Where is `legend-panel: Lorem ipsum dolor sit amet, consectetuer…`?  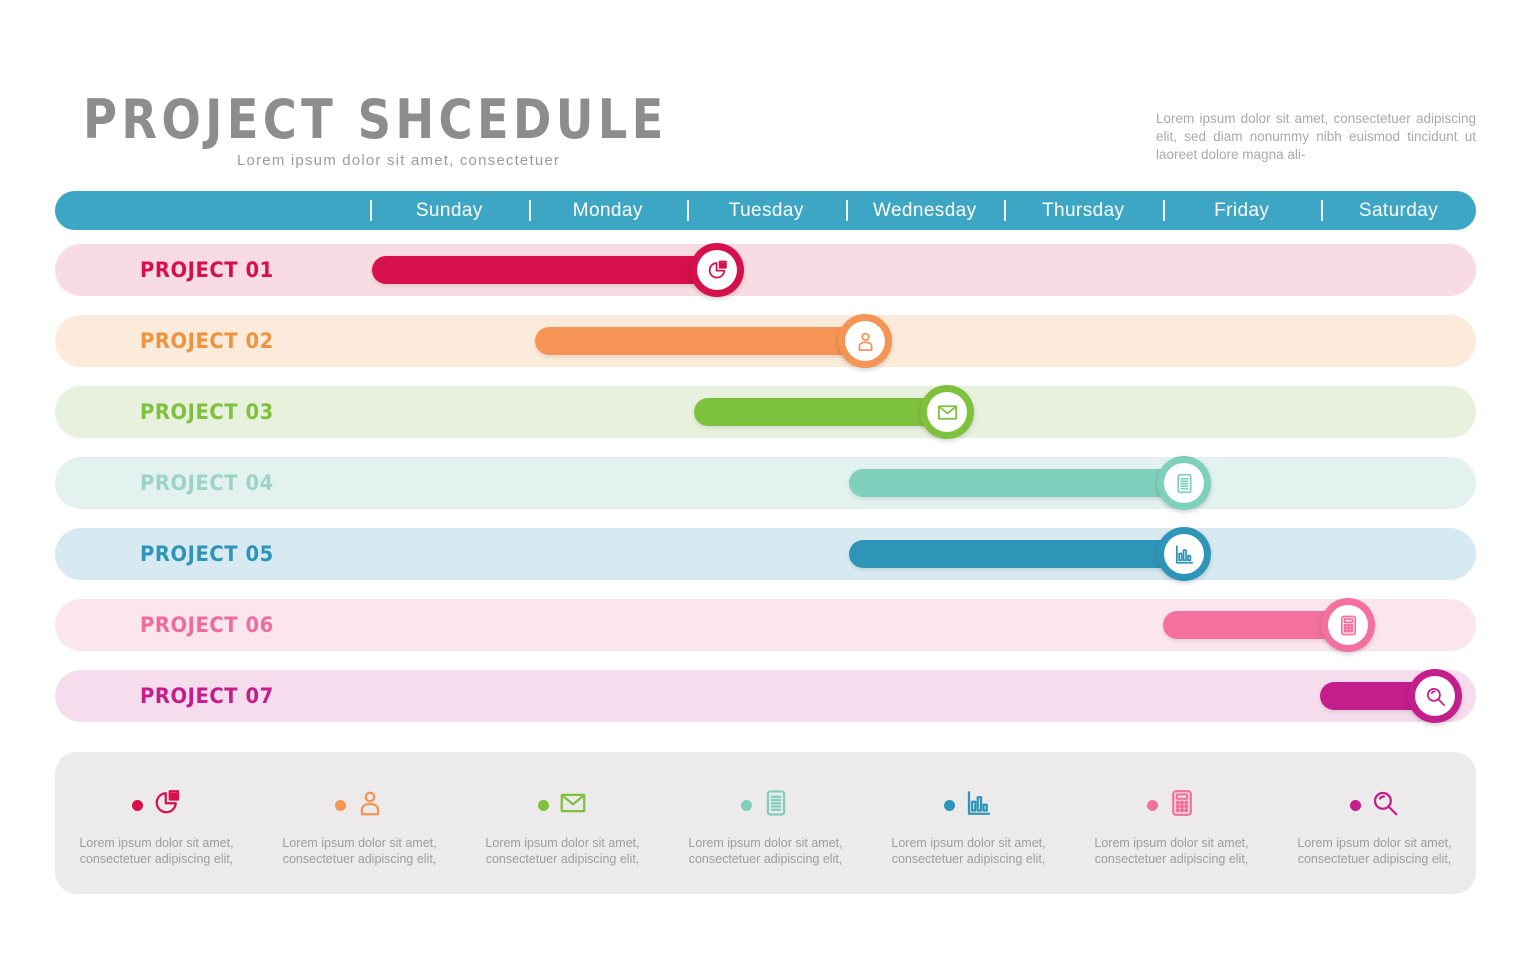 legend-panel: Lorem ipsum dolor sit amet, consectetuer… is located at coordinates (765, 823).